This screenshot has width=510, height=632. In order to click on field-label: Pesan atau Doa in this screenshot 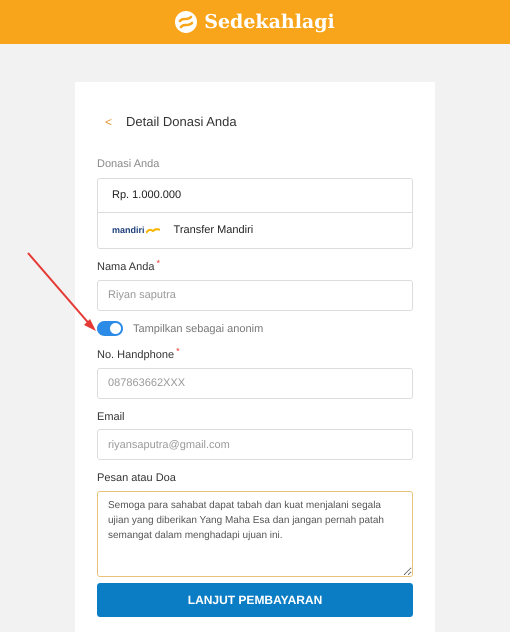, I will do `click(137, 478)`.